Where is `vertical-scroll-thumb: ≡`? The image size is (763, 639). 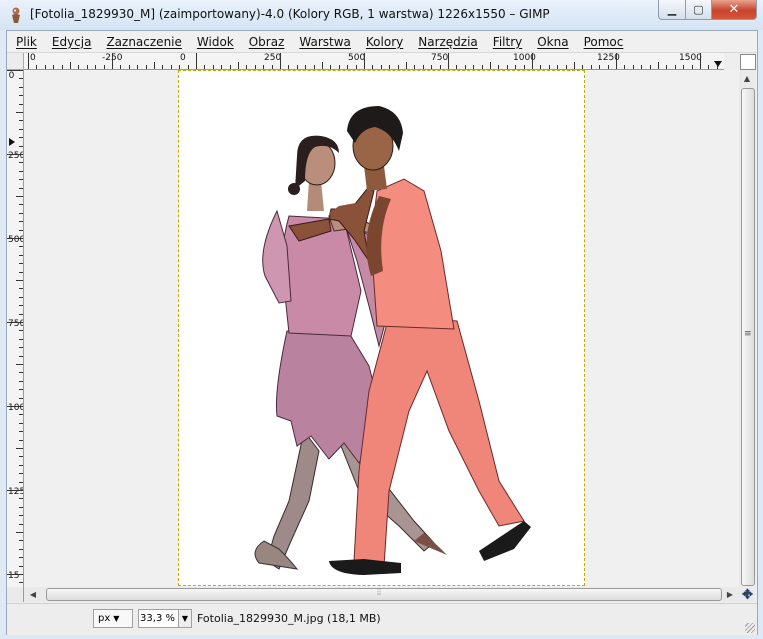 vertical-scroll-thumb: ≡ is located at coordinates (748, 337).